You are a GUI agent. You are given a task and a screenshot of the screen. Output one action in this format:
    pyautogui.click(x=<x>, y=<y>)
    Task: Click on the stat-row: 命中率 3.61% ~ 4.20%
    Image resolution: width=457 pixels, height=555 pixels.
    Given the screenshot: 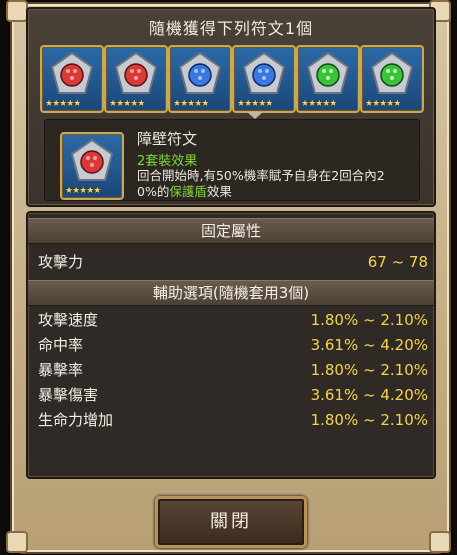 What is the action you would take?
    pyautogui.click(x=233, y=345)
    